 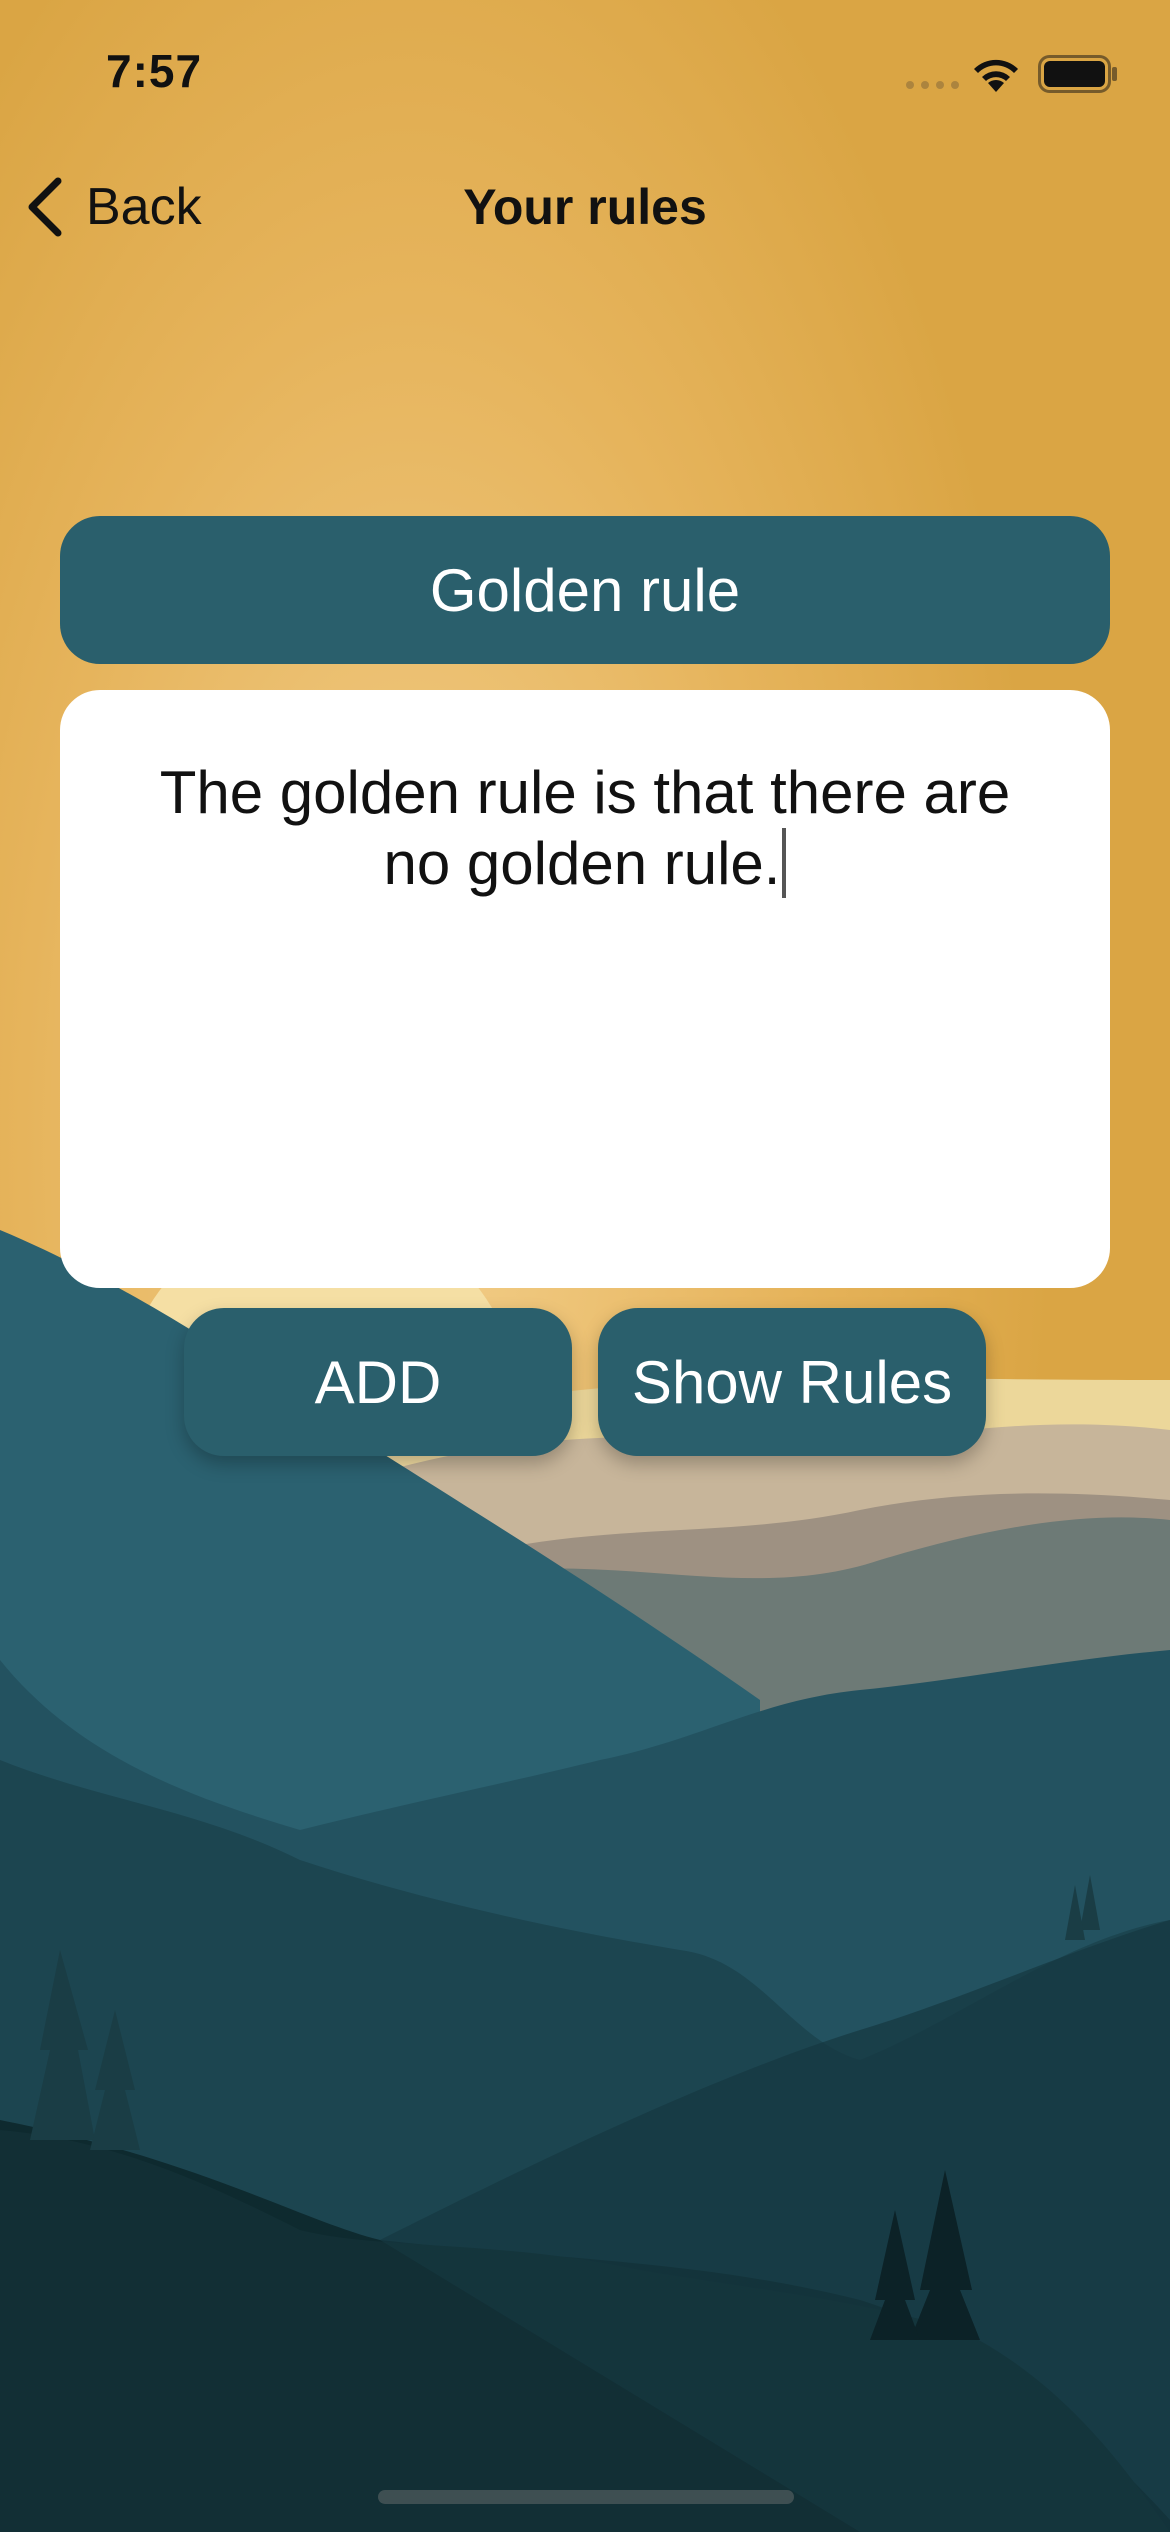 I want to click on show-rules-button: Show Rules, so click(x=792, y=1382).